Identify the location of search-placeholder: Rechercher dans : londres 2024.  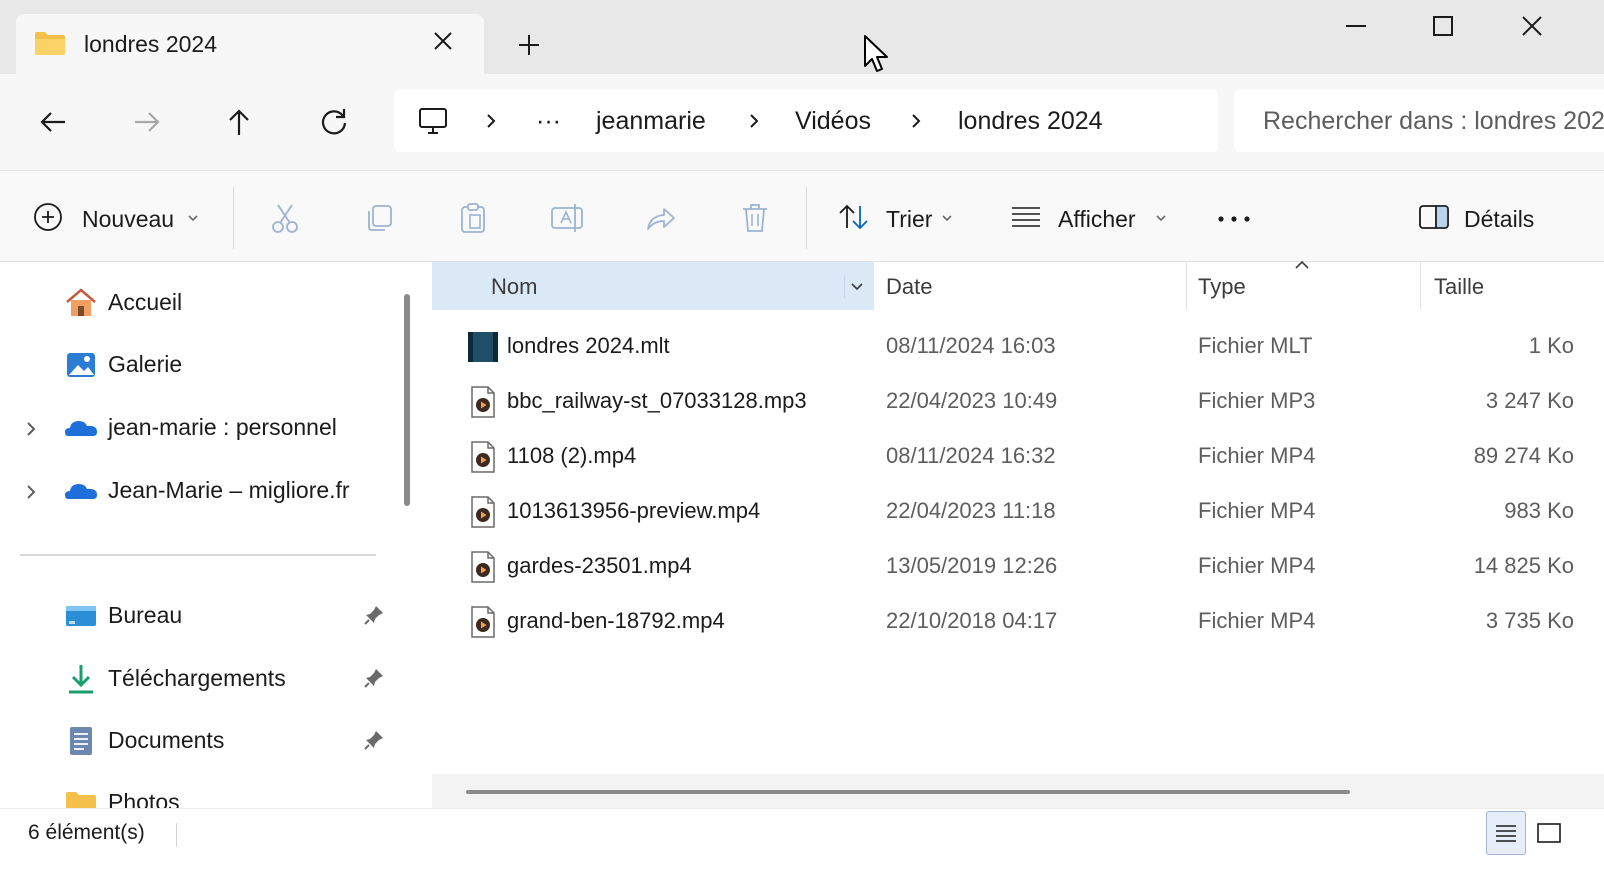
(1433, 121).